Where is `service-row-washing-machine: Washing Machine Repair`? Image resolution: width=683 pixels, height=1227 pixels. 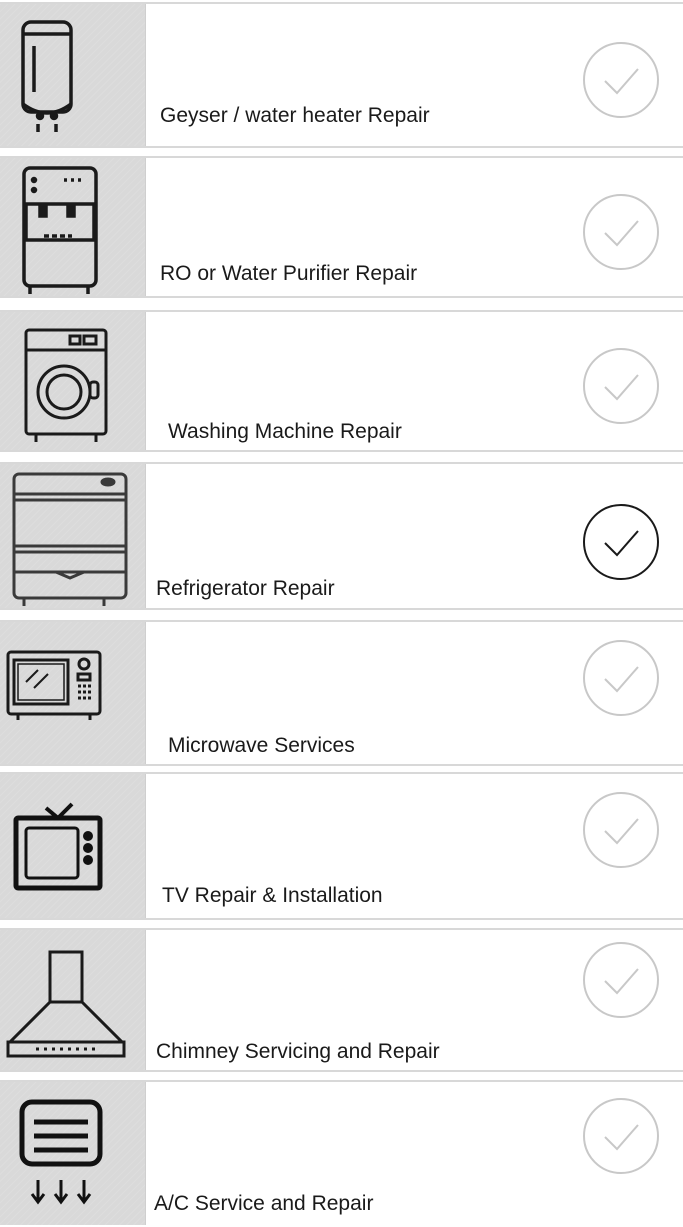 service-row-washing-machine: Washing Machine Repair is located at coordinates (341, 381).